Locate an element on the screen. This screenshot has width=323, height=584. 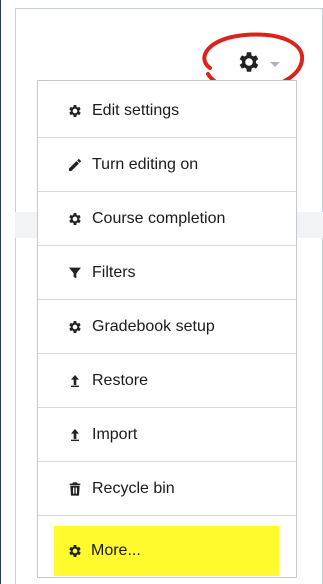
menu-item-label: Recycle bin is located at coordinates (133, 488).